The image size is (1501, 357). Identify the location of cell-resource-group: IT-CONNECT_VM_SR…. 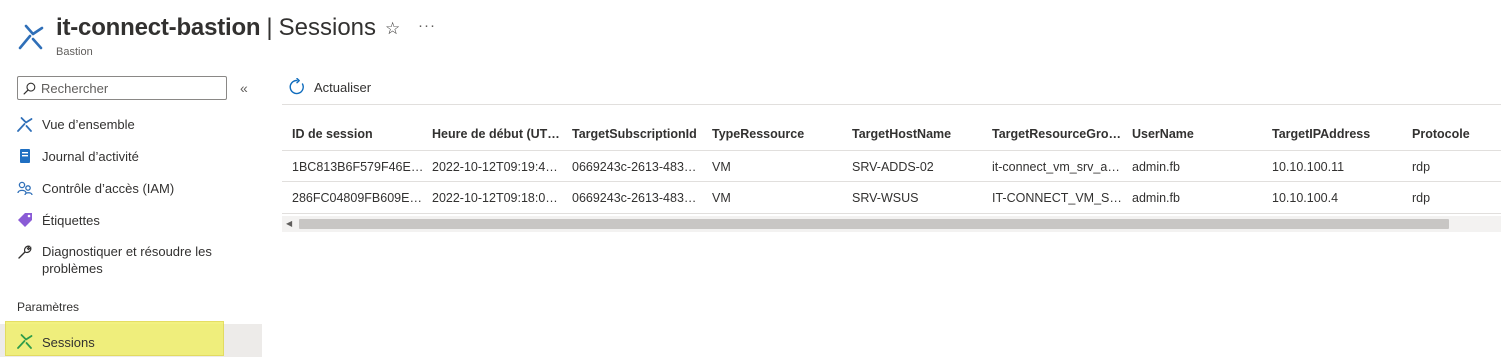
(1059, 198).